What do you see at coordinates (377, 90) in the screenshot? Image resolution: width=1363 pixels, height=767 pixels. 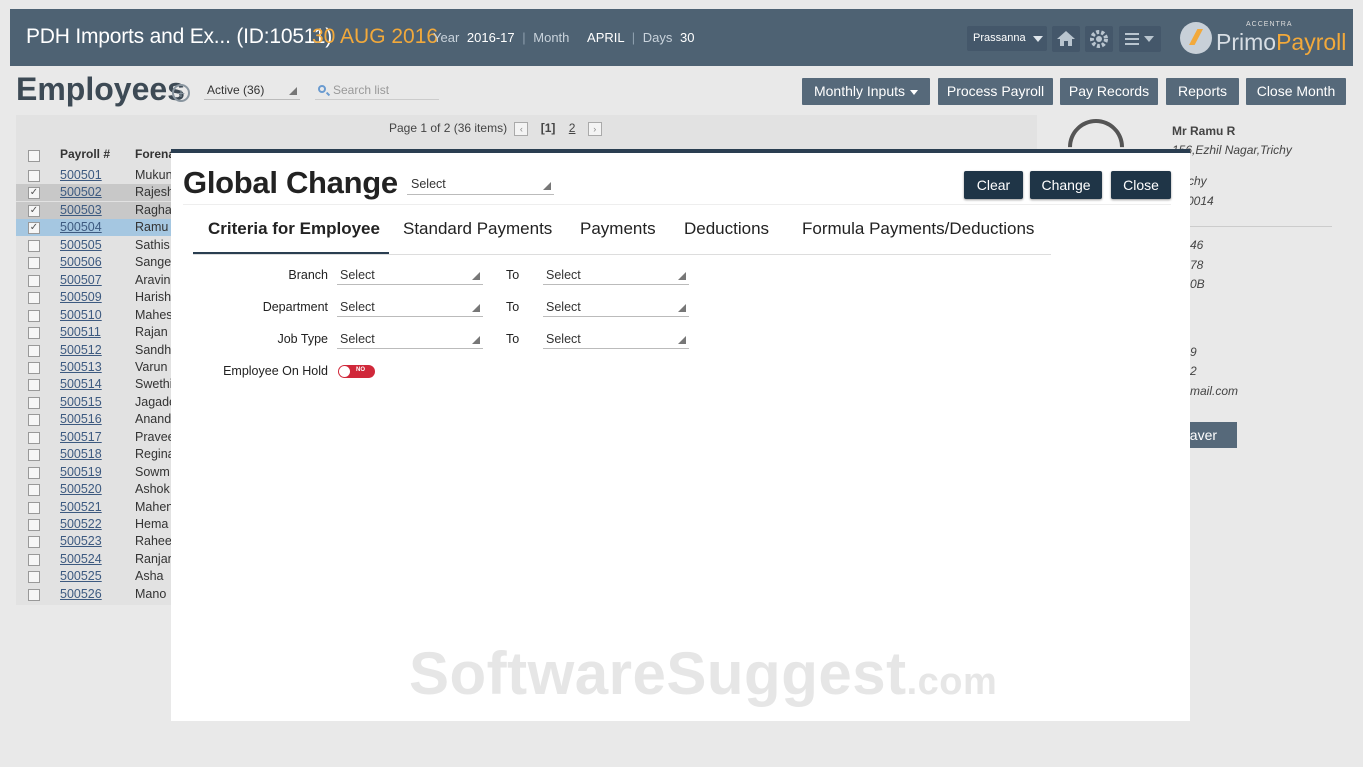 I see `search-input: Search list` at bounding box center [377, 90].